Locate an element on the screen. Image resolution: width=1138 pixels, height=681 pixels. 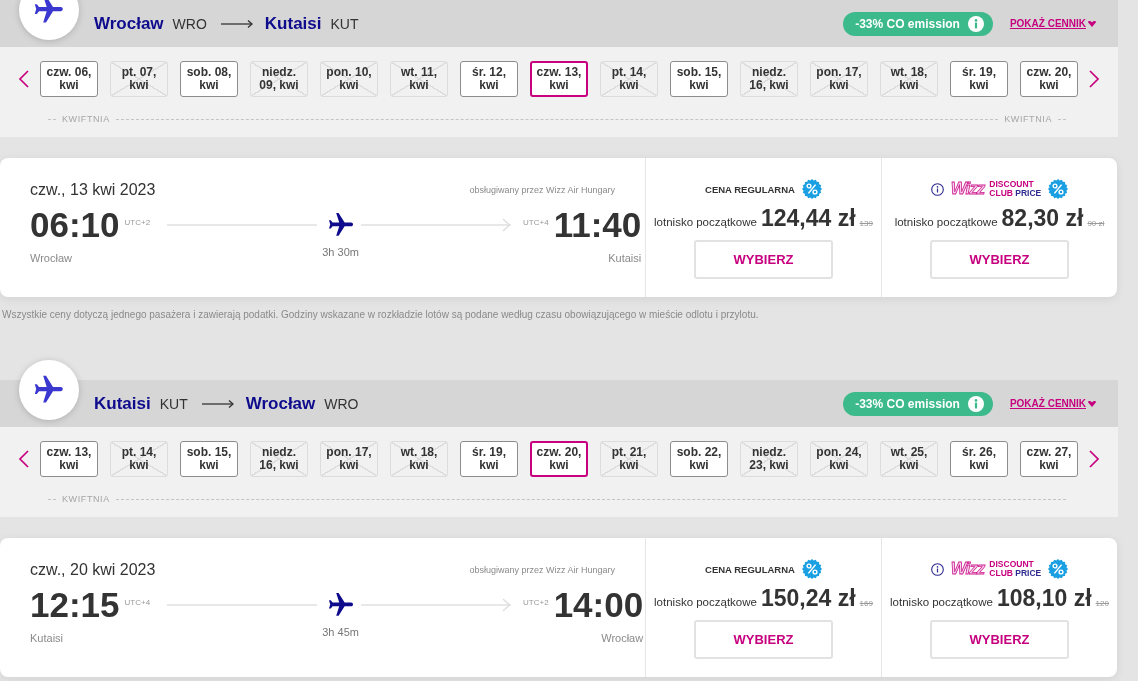
date-button: sob. 08, kwi is located at coordinates (209, 79).